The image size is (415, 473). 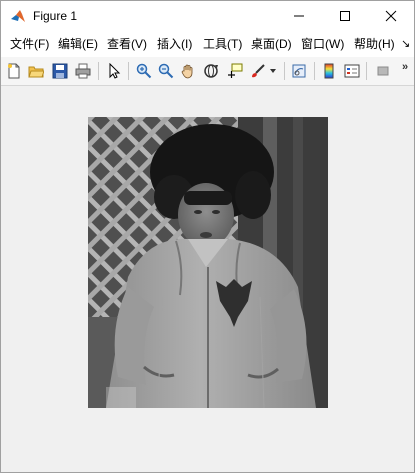 I want to click on link-plot-icon, so click(x=299, y=71).